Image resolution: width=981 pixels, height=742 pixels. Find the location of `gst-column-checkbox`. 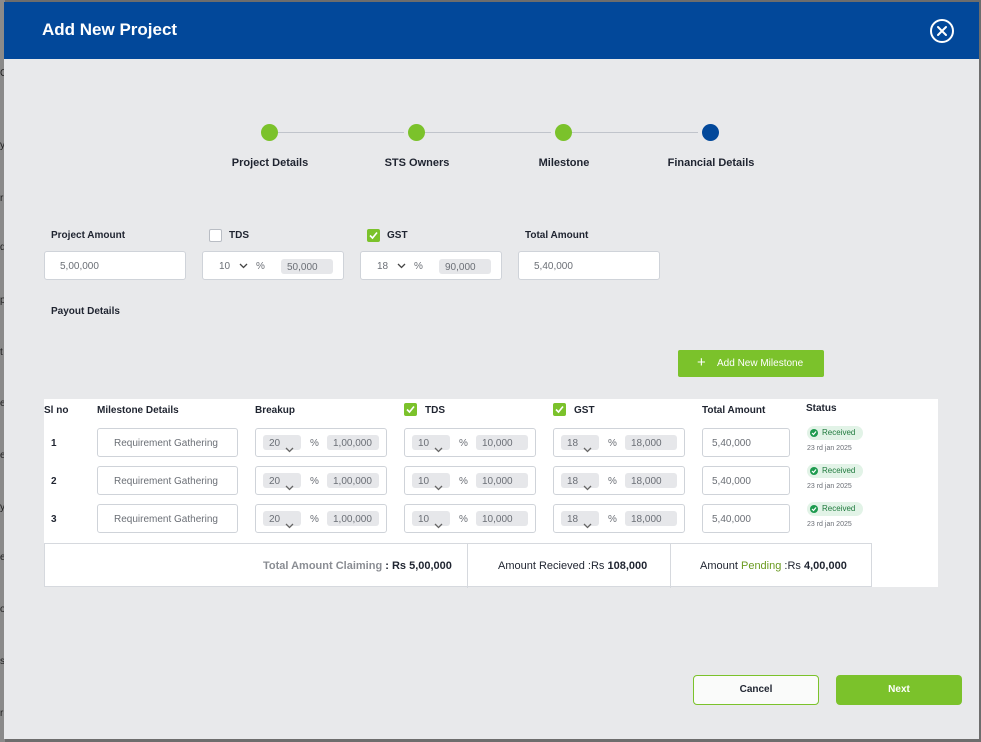

gst-column-checkbox is located at coordinates (559, 409).